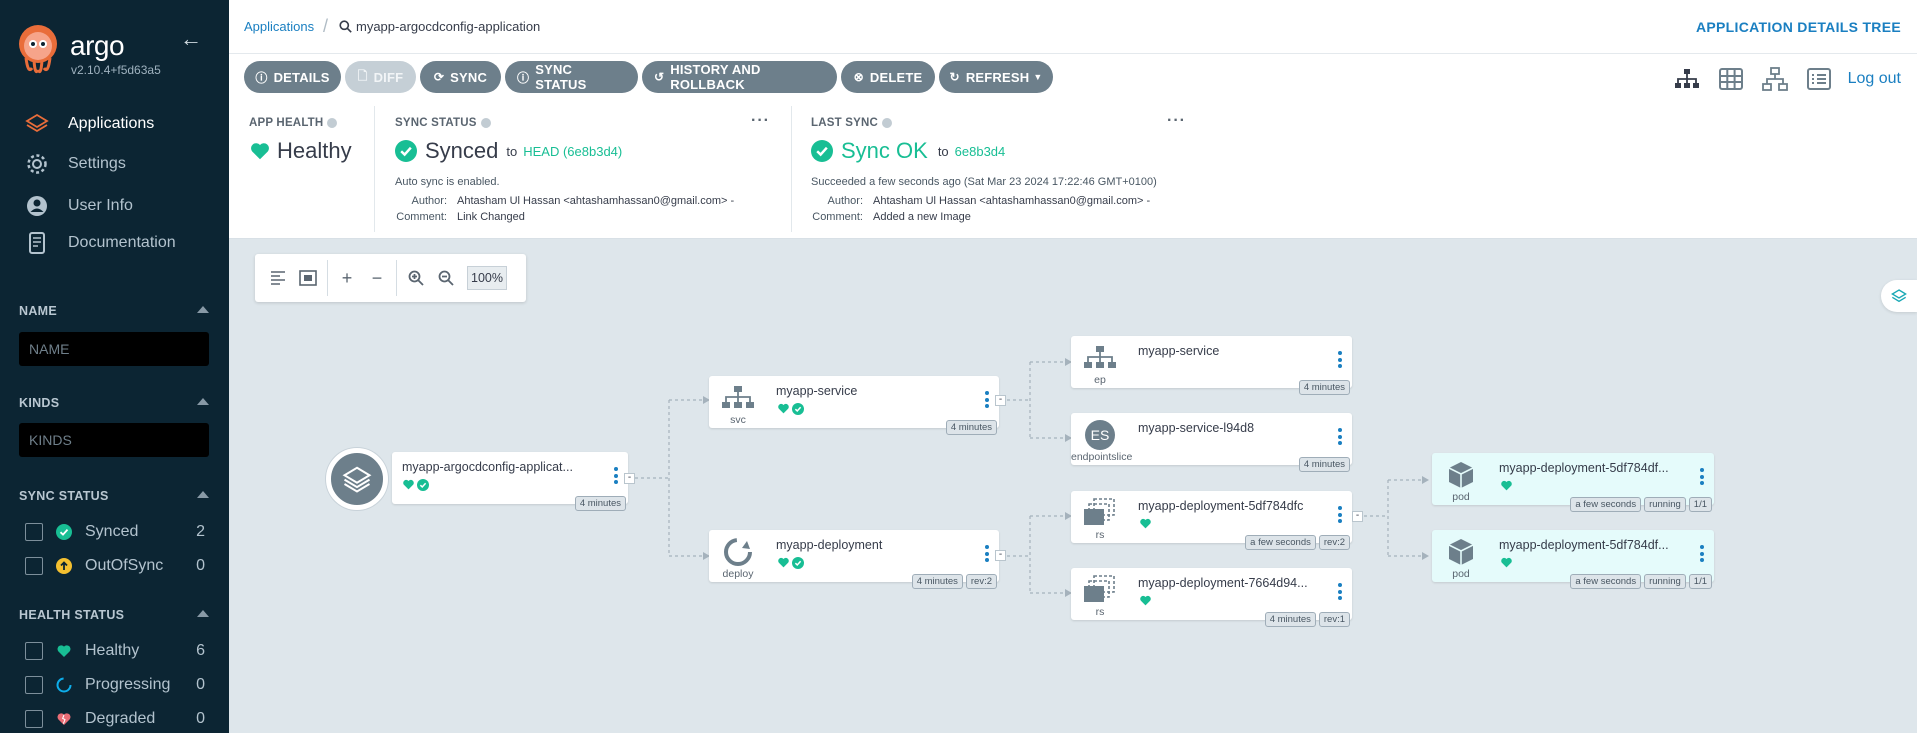 This screenshot has height=733, width=1917. I want to click on filter-progressing: Progressing 0, so click(115, 685).